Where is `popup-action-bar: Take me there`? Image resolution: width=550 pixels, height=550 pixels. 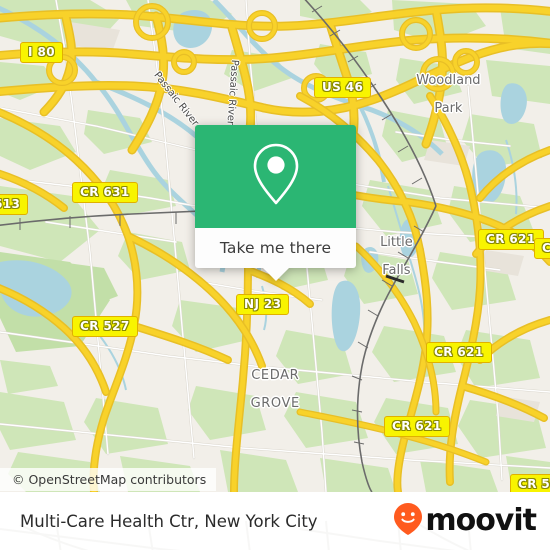 popup-action-bar: Take me there is located at coordinates (275, 254).